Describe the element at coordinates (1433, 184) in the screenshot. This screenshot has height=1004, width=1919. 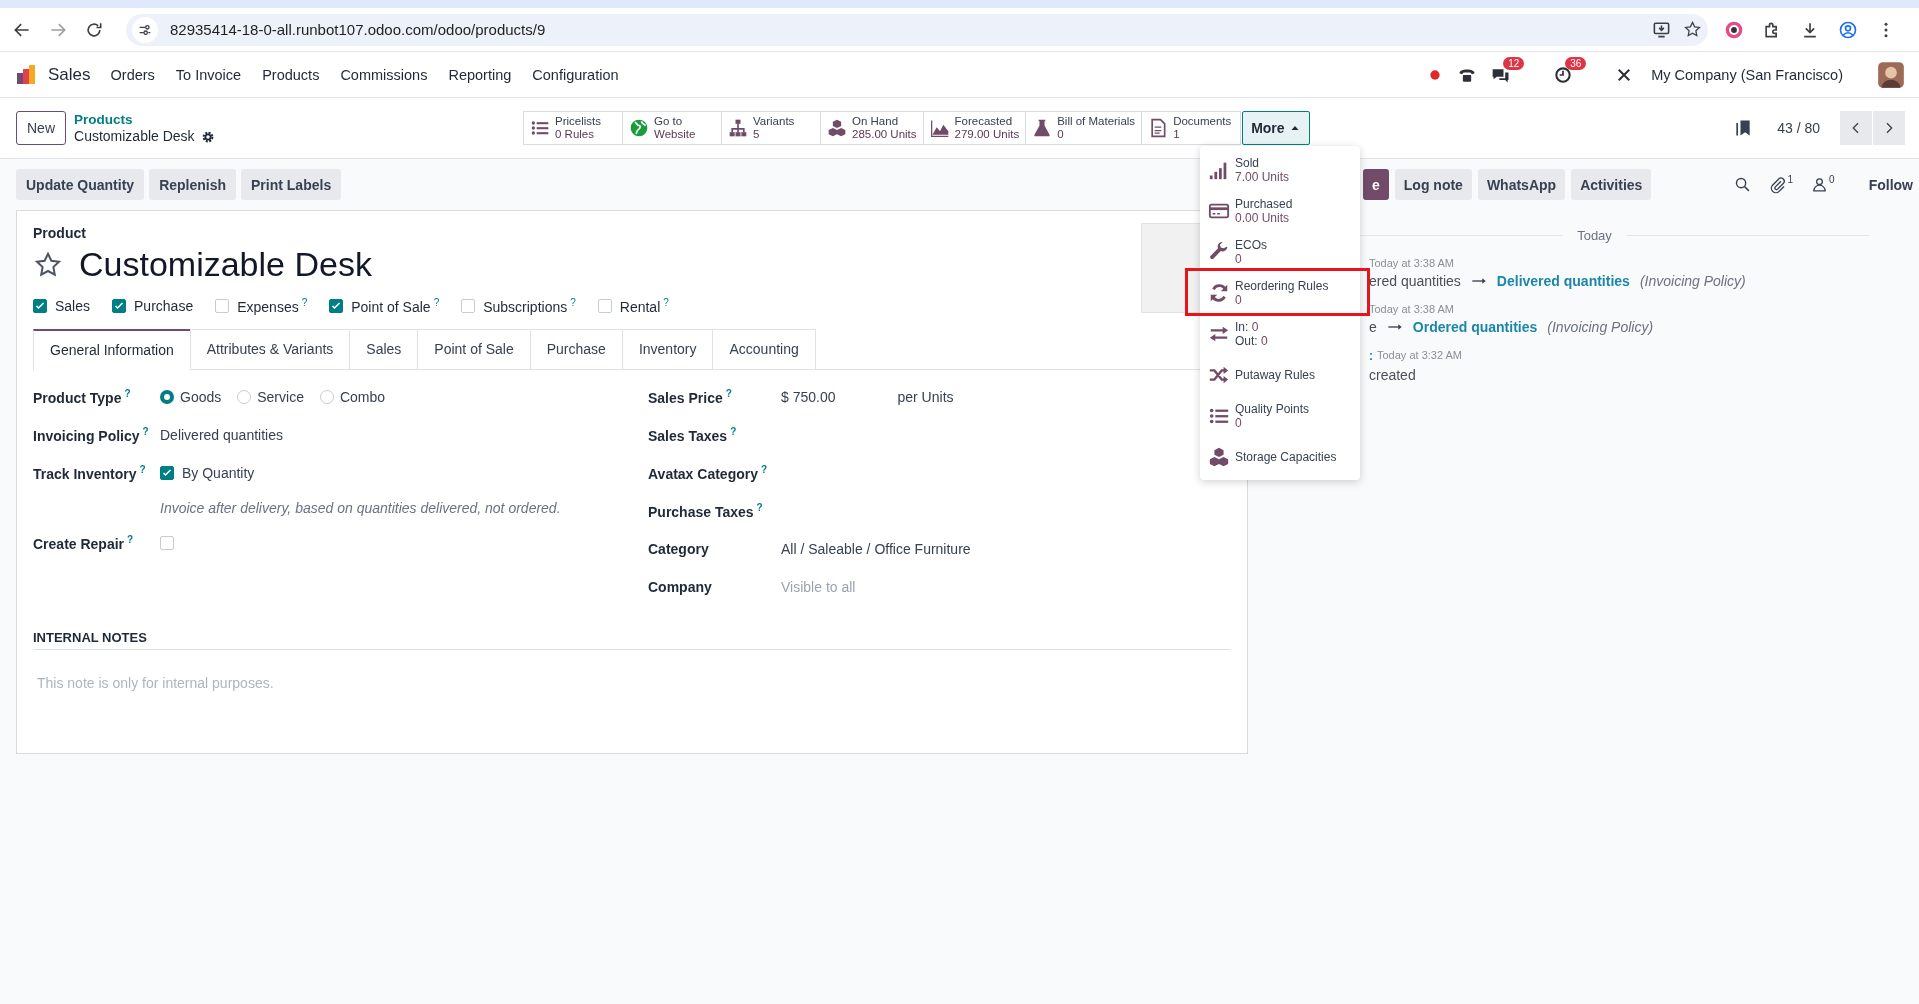
I see `chatter-button: Log note` at that location.